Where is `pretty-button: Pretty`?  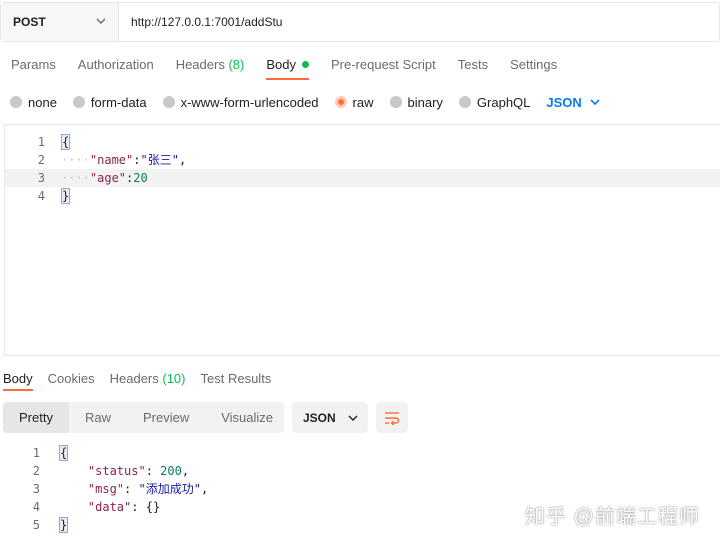
pretty-button: Pretty is located at coordinates (36, 417).